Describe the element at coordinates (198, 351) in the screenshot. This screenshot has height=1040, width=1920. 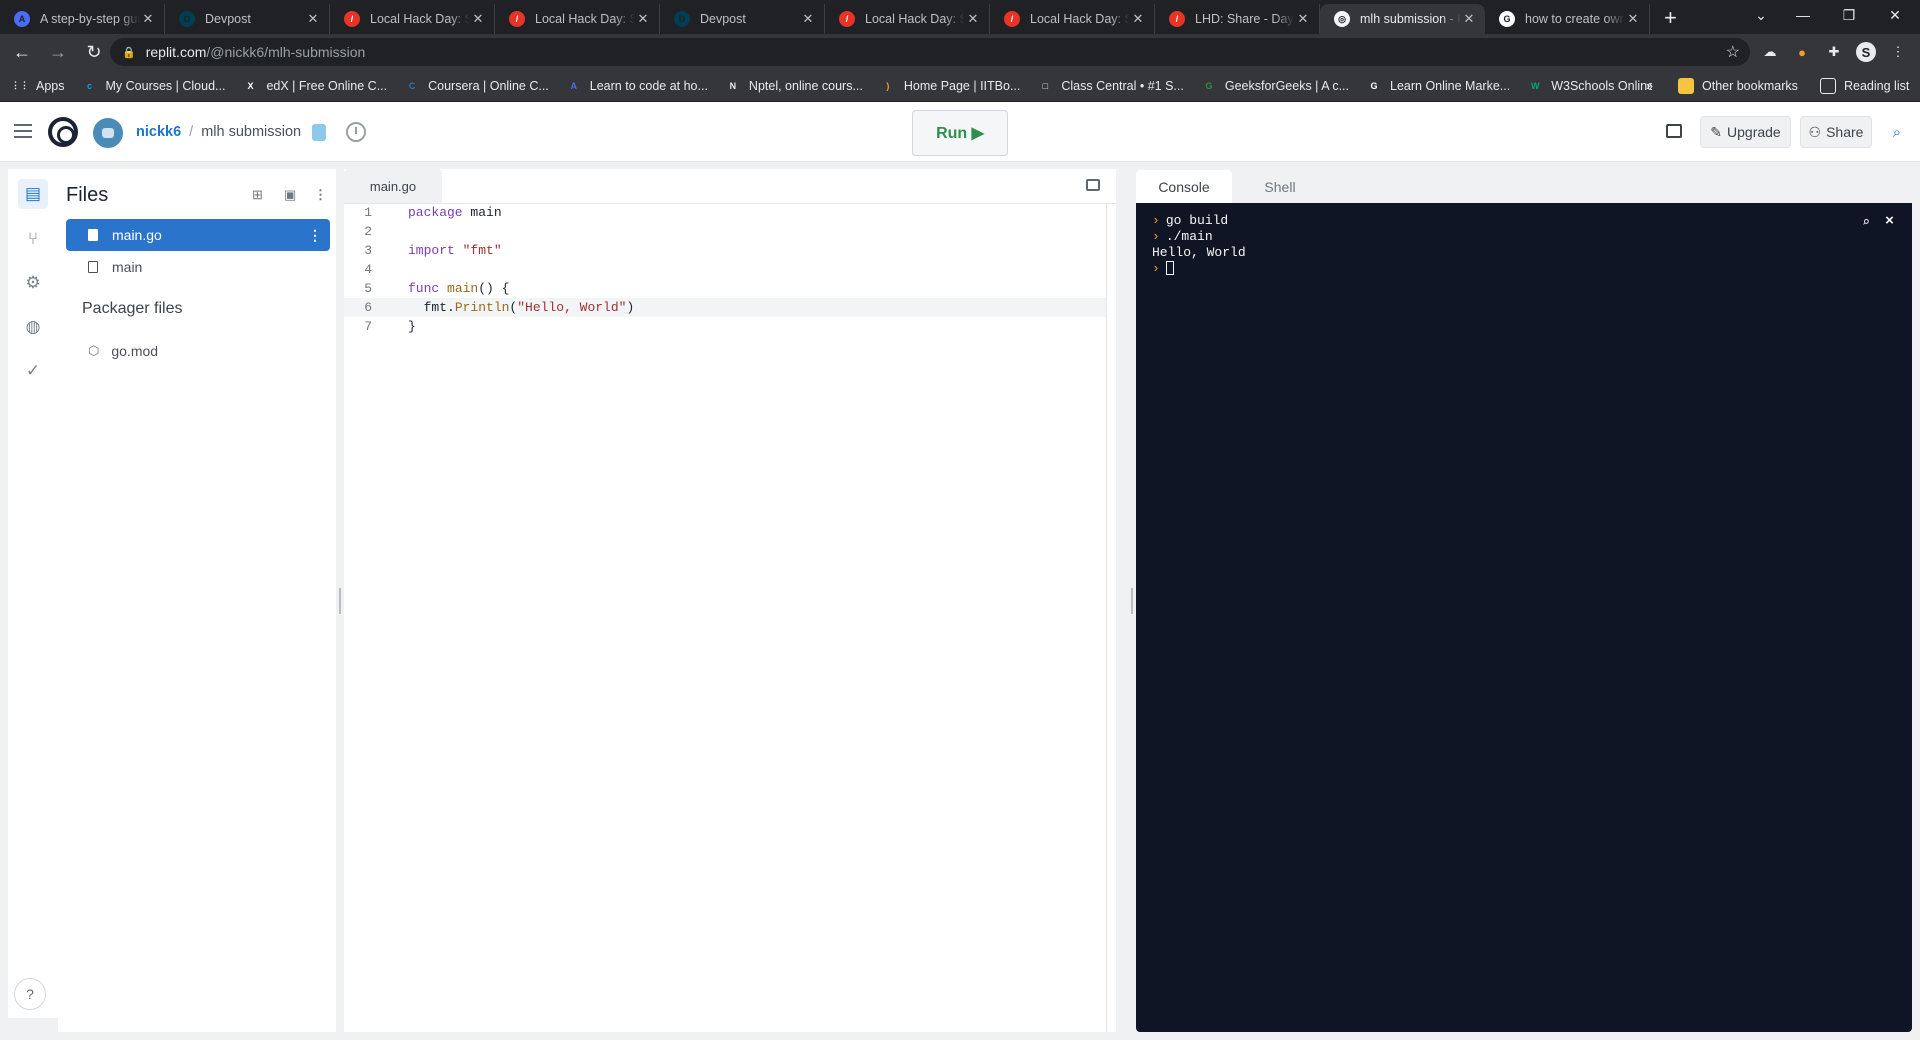
I see `file-item-go-mod: ⬡ go.mod` at that location.